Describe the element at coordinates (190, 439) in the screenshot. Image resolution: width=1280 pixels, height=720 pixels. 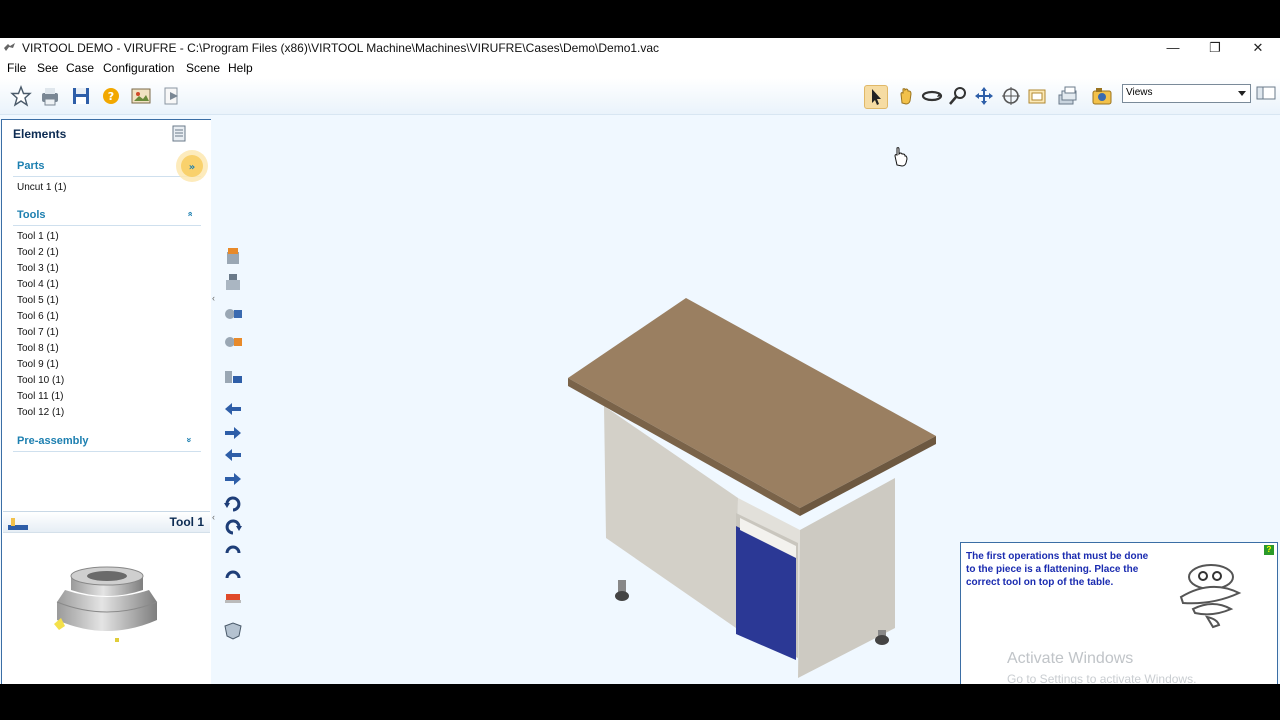
I see `expand-preassembly-icon: »` at that location.